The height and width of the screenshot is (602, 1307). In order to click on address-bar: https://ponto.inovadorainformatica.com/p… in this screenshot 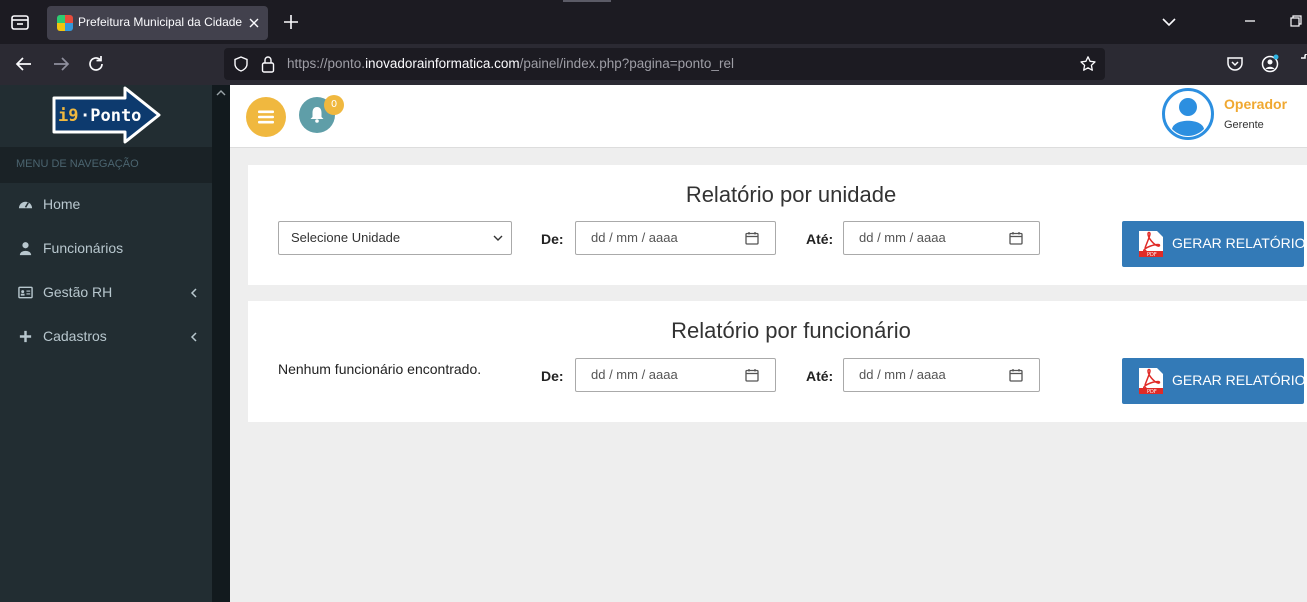, I will do `click(664, 64)`.